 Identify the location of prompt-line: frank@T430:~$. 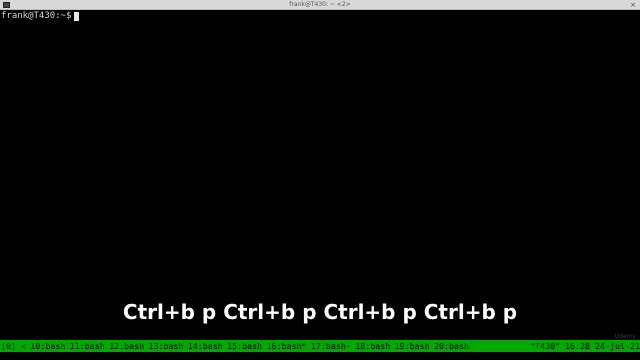
(40, 16).